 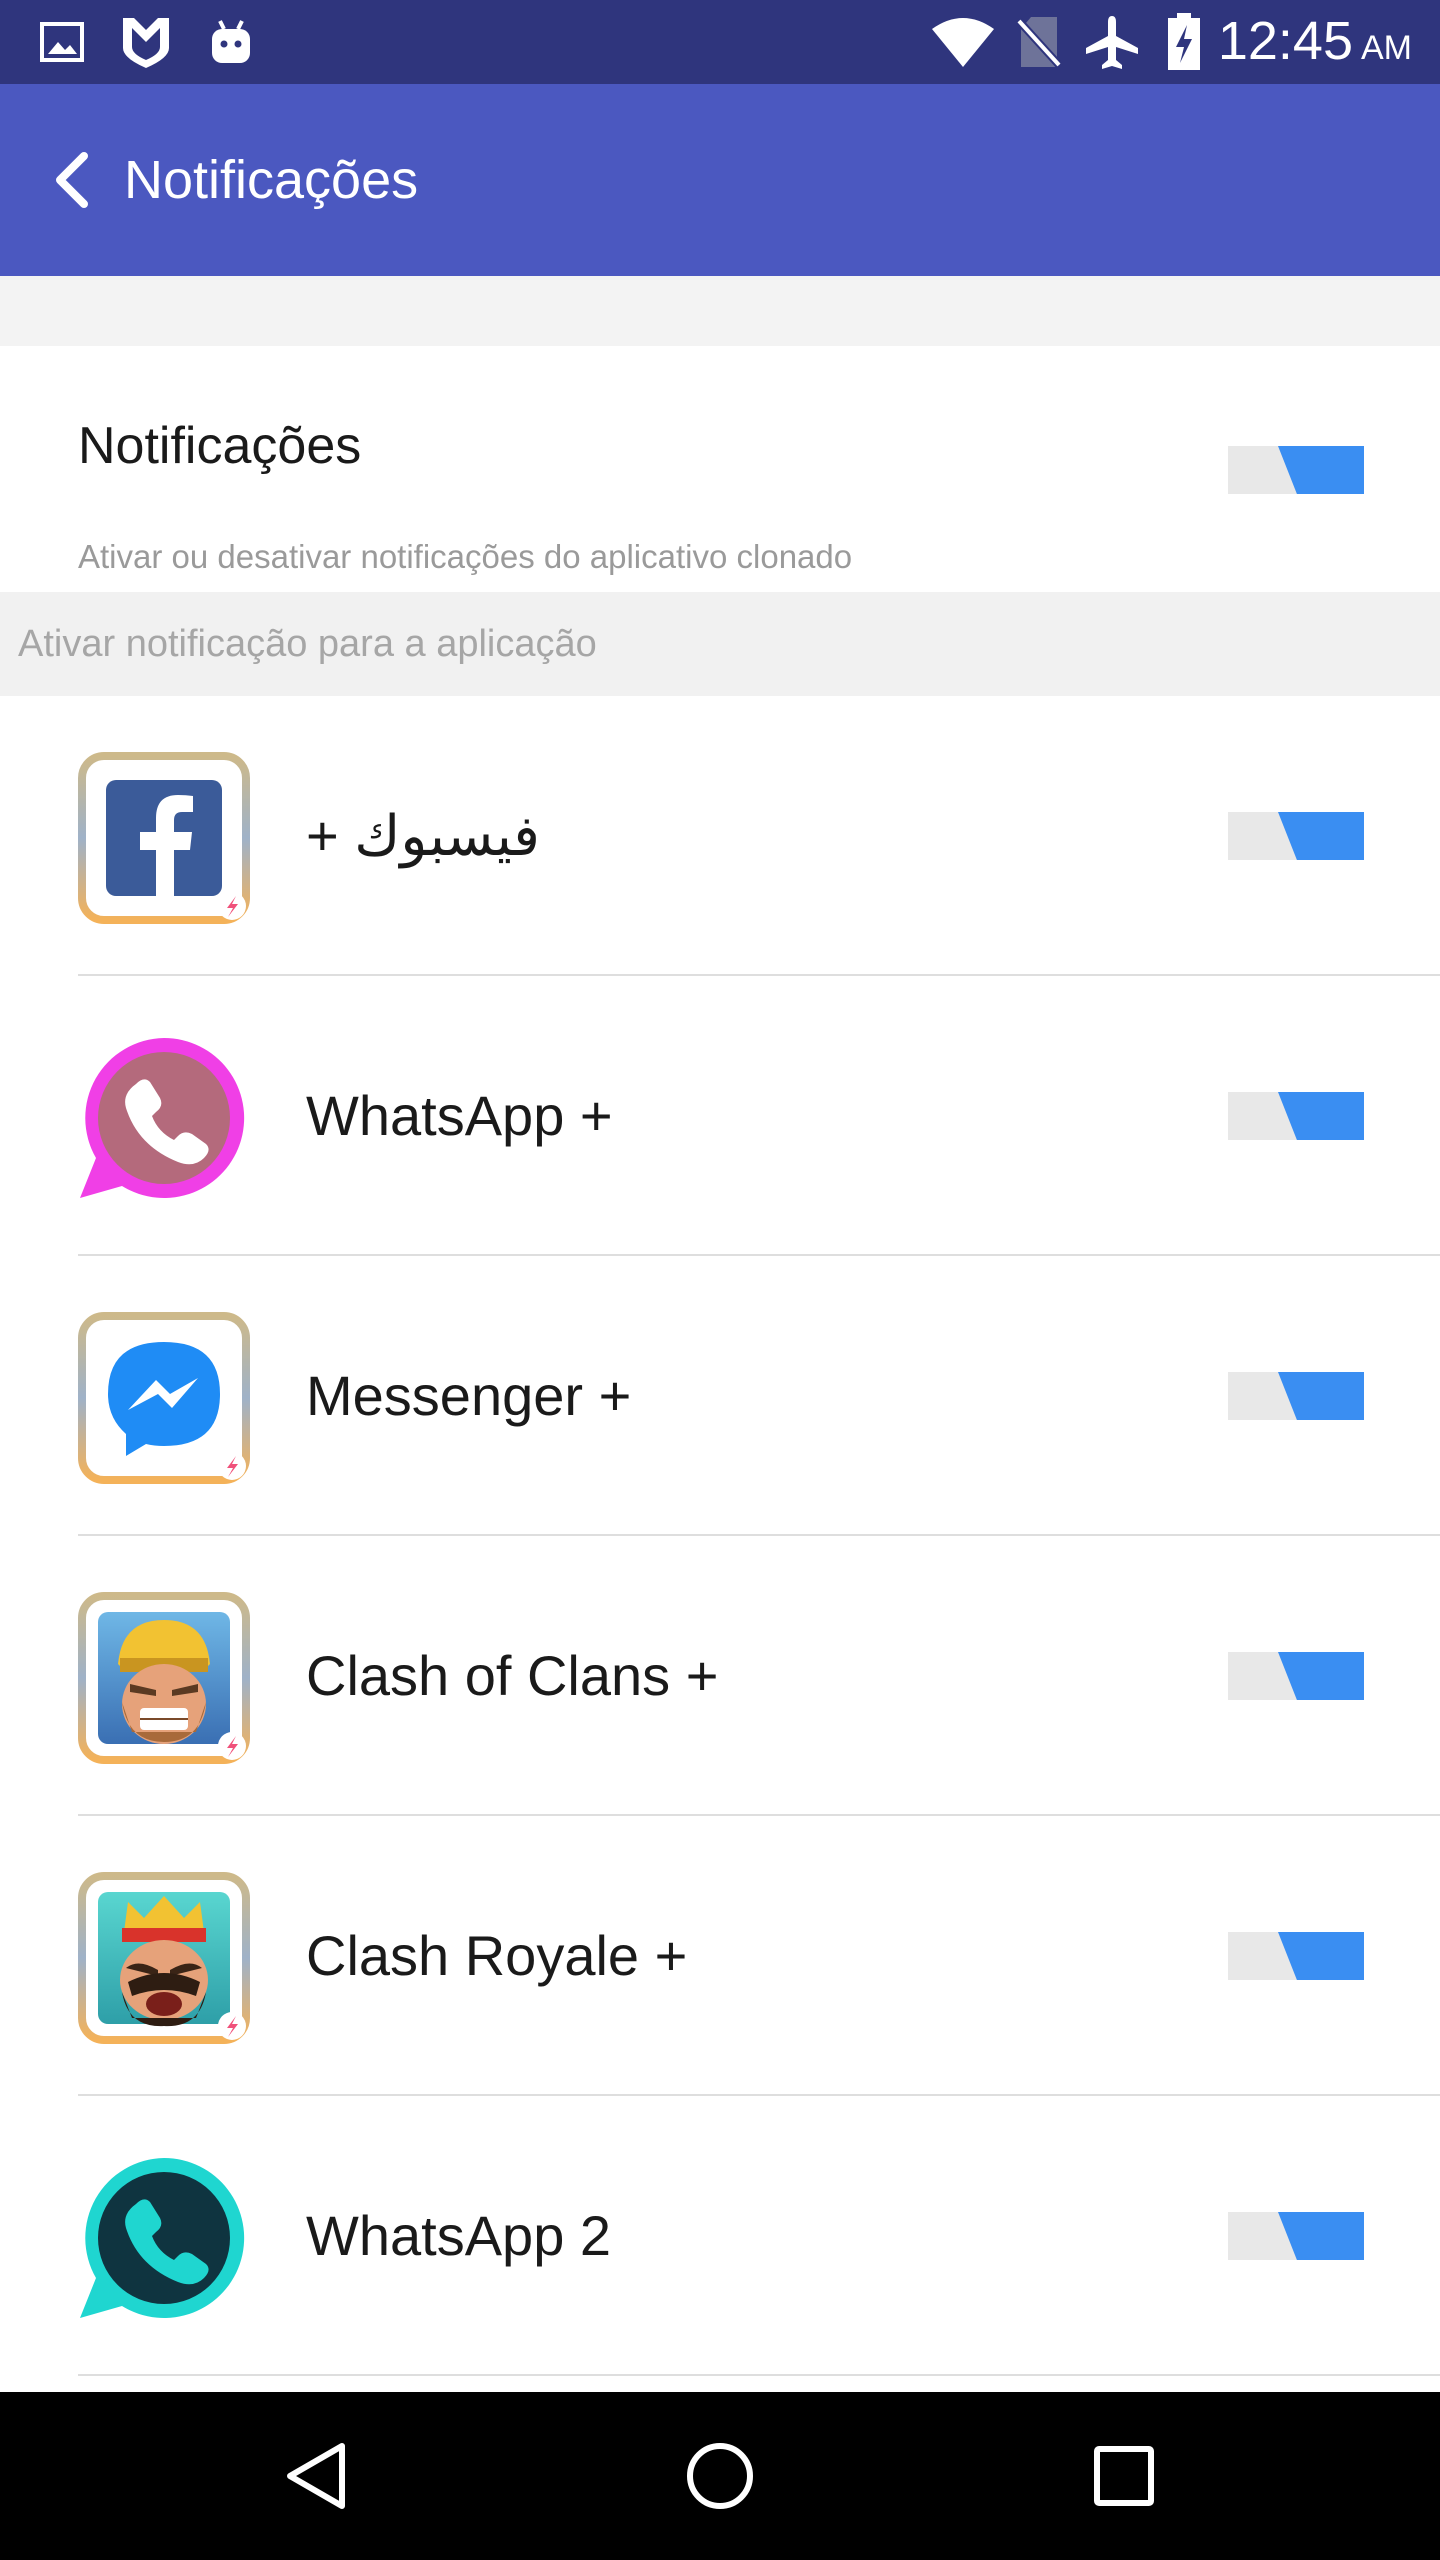 I want to click on no-sim-icon, so click(x=1039, y=42).